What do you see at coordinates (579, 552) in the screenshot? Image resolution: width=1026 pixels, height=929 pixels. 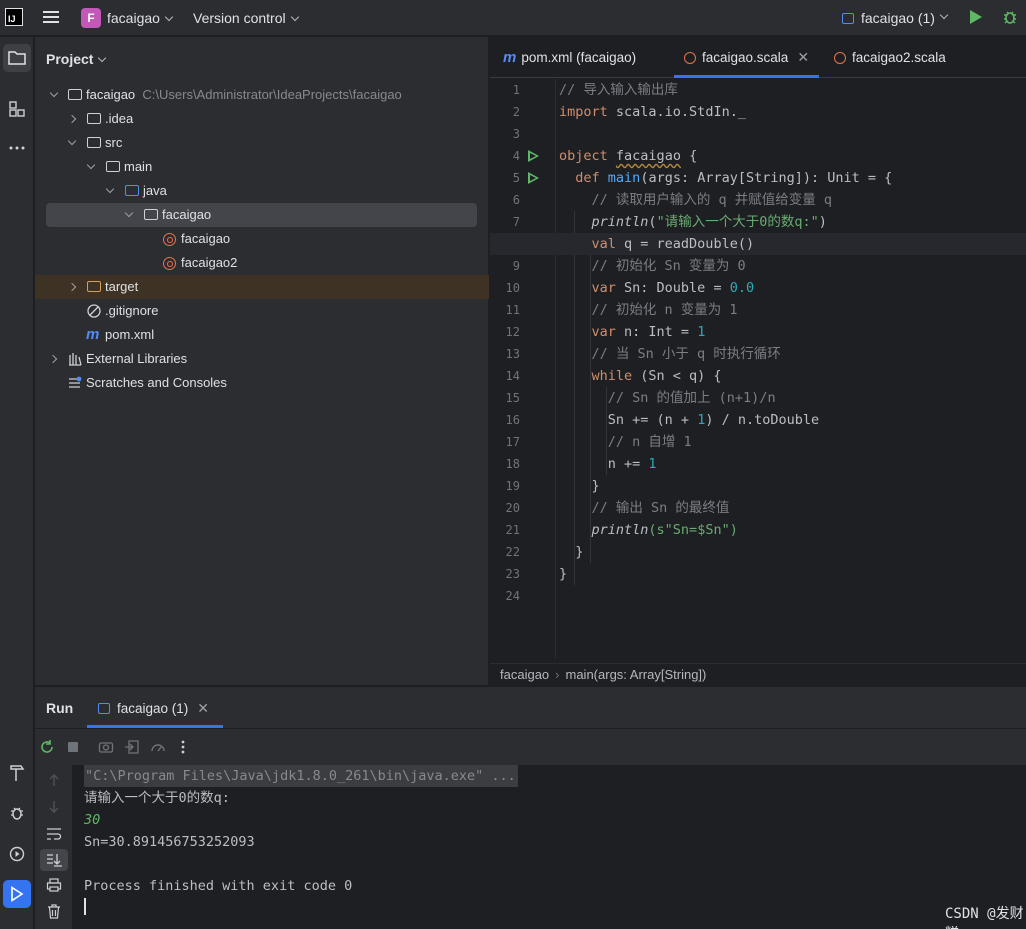 I see `code-text: }` at bounding box center [579, 552].